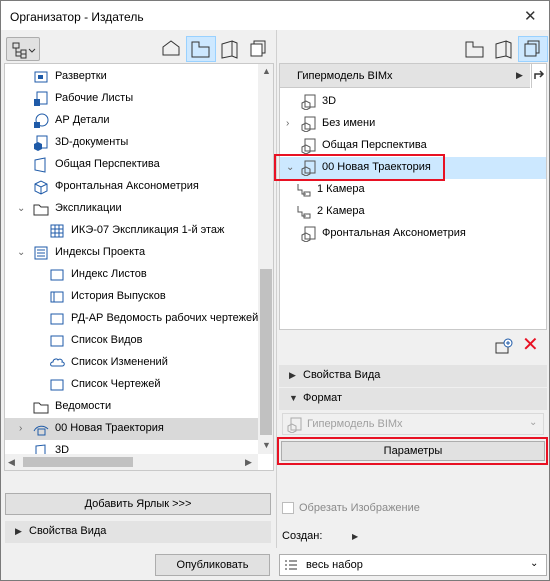  What do you see at coordinates (413, 376) in the screenshot?
I see `view-properties-section: ▶ Свойства Вида` at bounding box center [413, 376].